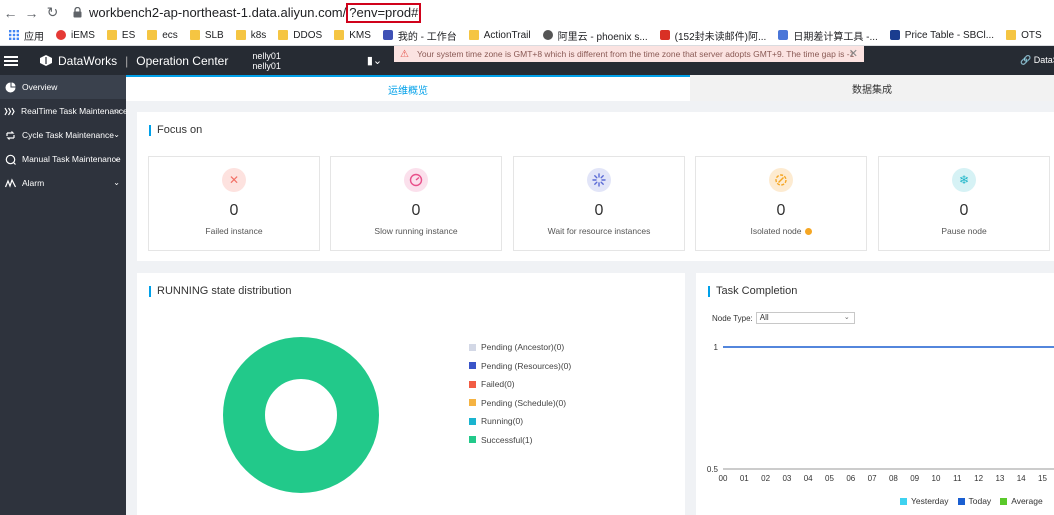  I want to click on chevron-down-icon: ⌄, so click(846, 317).